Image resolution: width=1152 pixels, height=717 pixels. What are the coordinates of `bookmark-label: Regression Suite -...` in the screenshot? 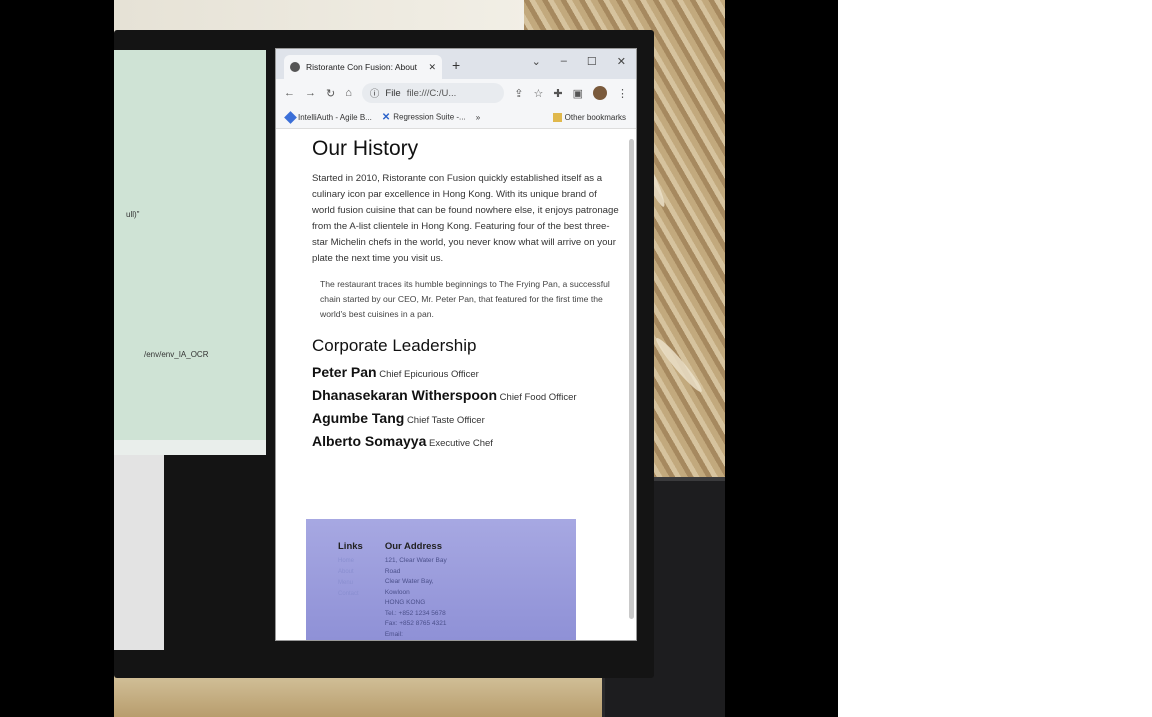 It's located at (429, 117).